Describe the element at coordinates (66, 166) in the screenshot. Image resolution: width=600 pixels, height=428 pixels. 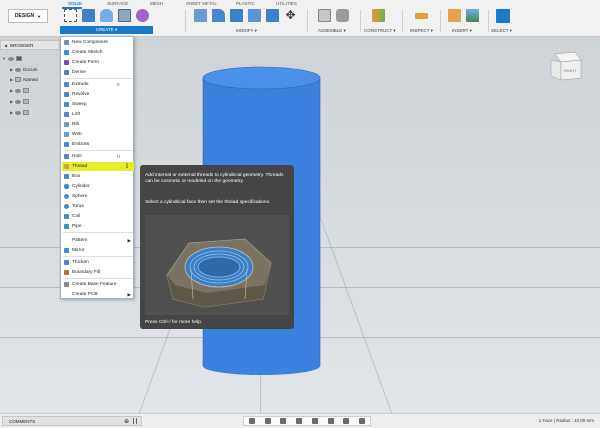
I see `thread-icon` at that location.